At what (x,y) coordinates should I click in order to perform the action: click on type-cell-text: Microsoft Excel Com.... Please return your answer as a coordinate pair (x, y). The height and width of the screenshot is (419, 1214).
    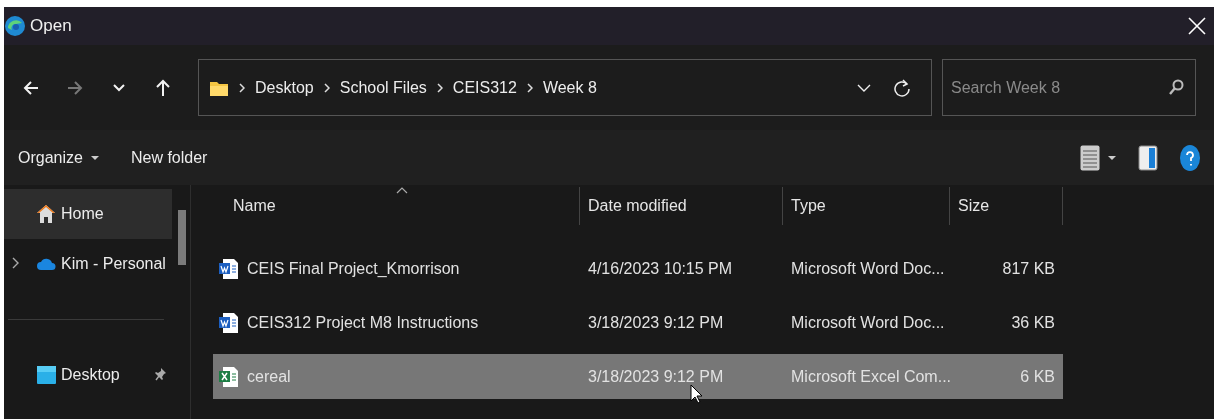
    Looking at the image, I should click on (870, 376).